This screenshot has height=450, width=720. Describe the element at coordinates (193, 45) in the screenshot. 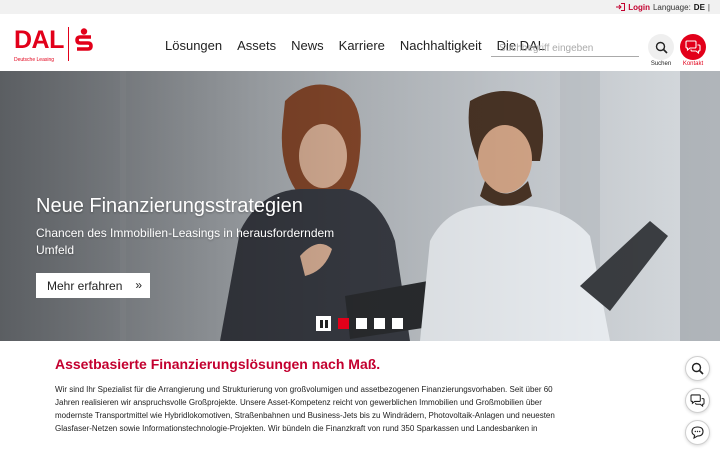

I see `nav-item-loesungen: Lösungen` at that location.